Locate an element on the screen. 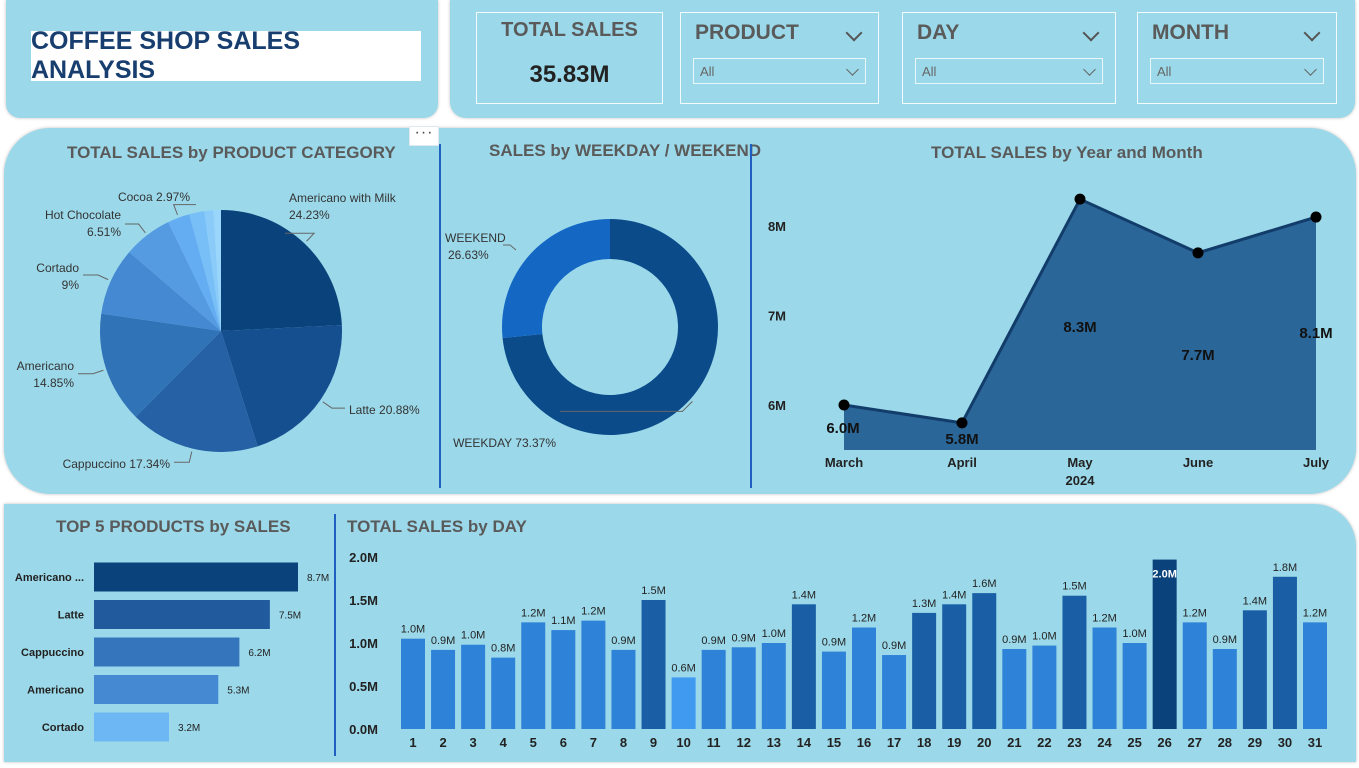  x-tick-label: 27 is located at coordinates (1194, 742).